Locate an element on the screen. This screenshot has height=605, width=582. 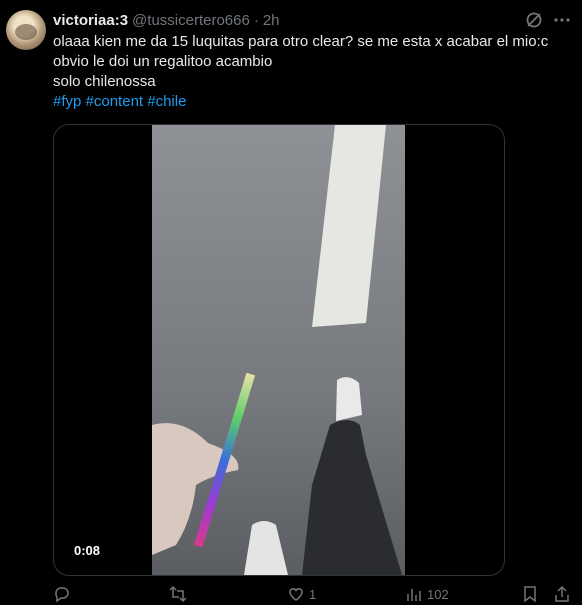
tweet-header: victoriaa:3 @tussicertero666 · 2h is located at coordinates (166, 20).